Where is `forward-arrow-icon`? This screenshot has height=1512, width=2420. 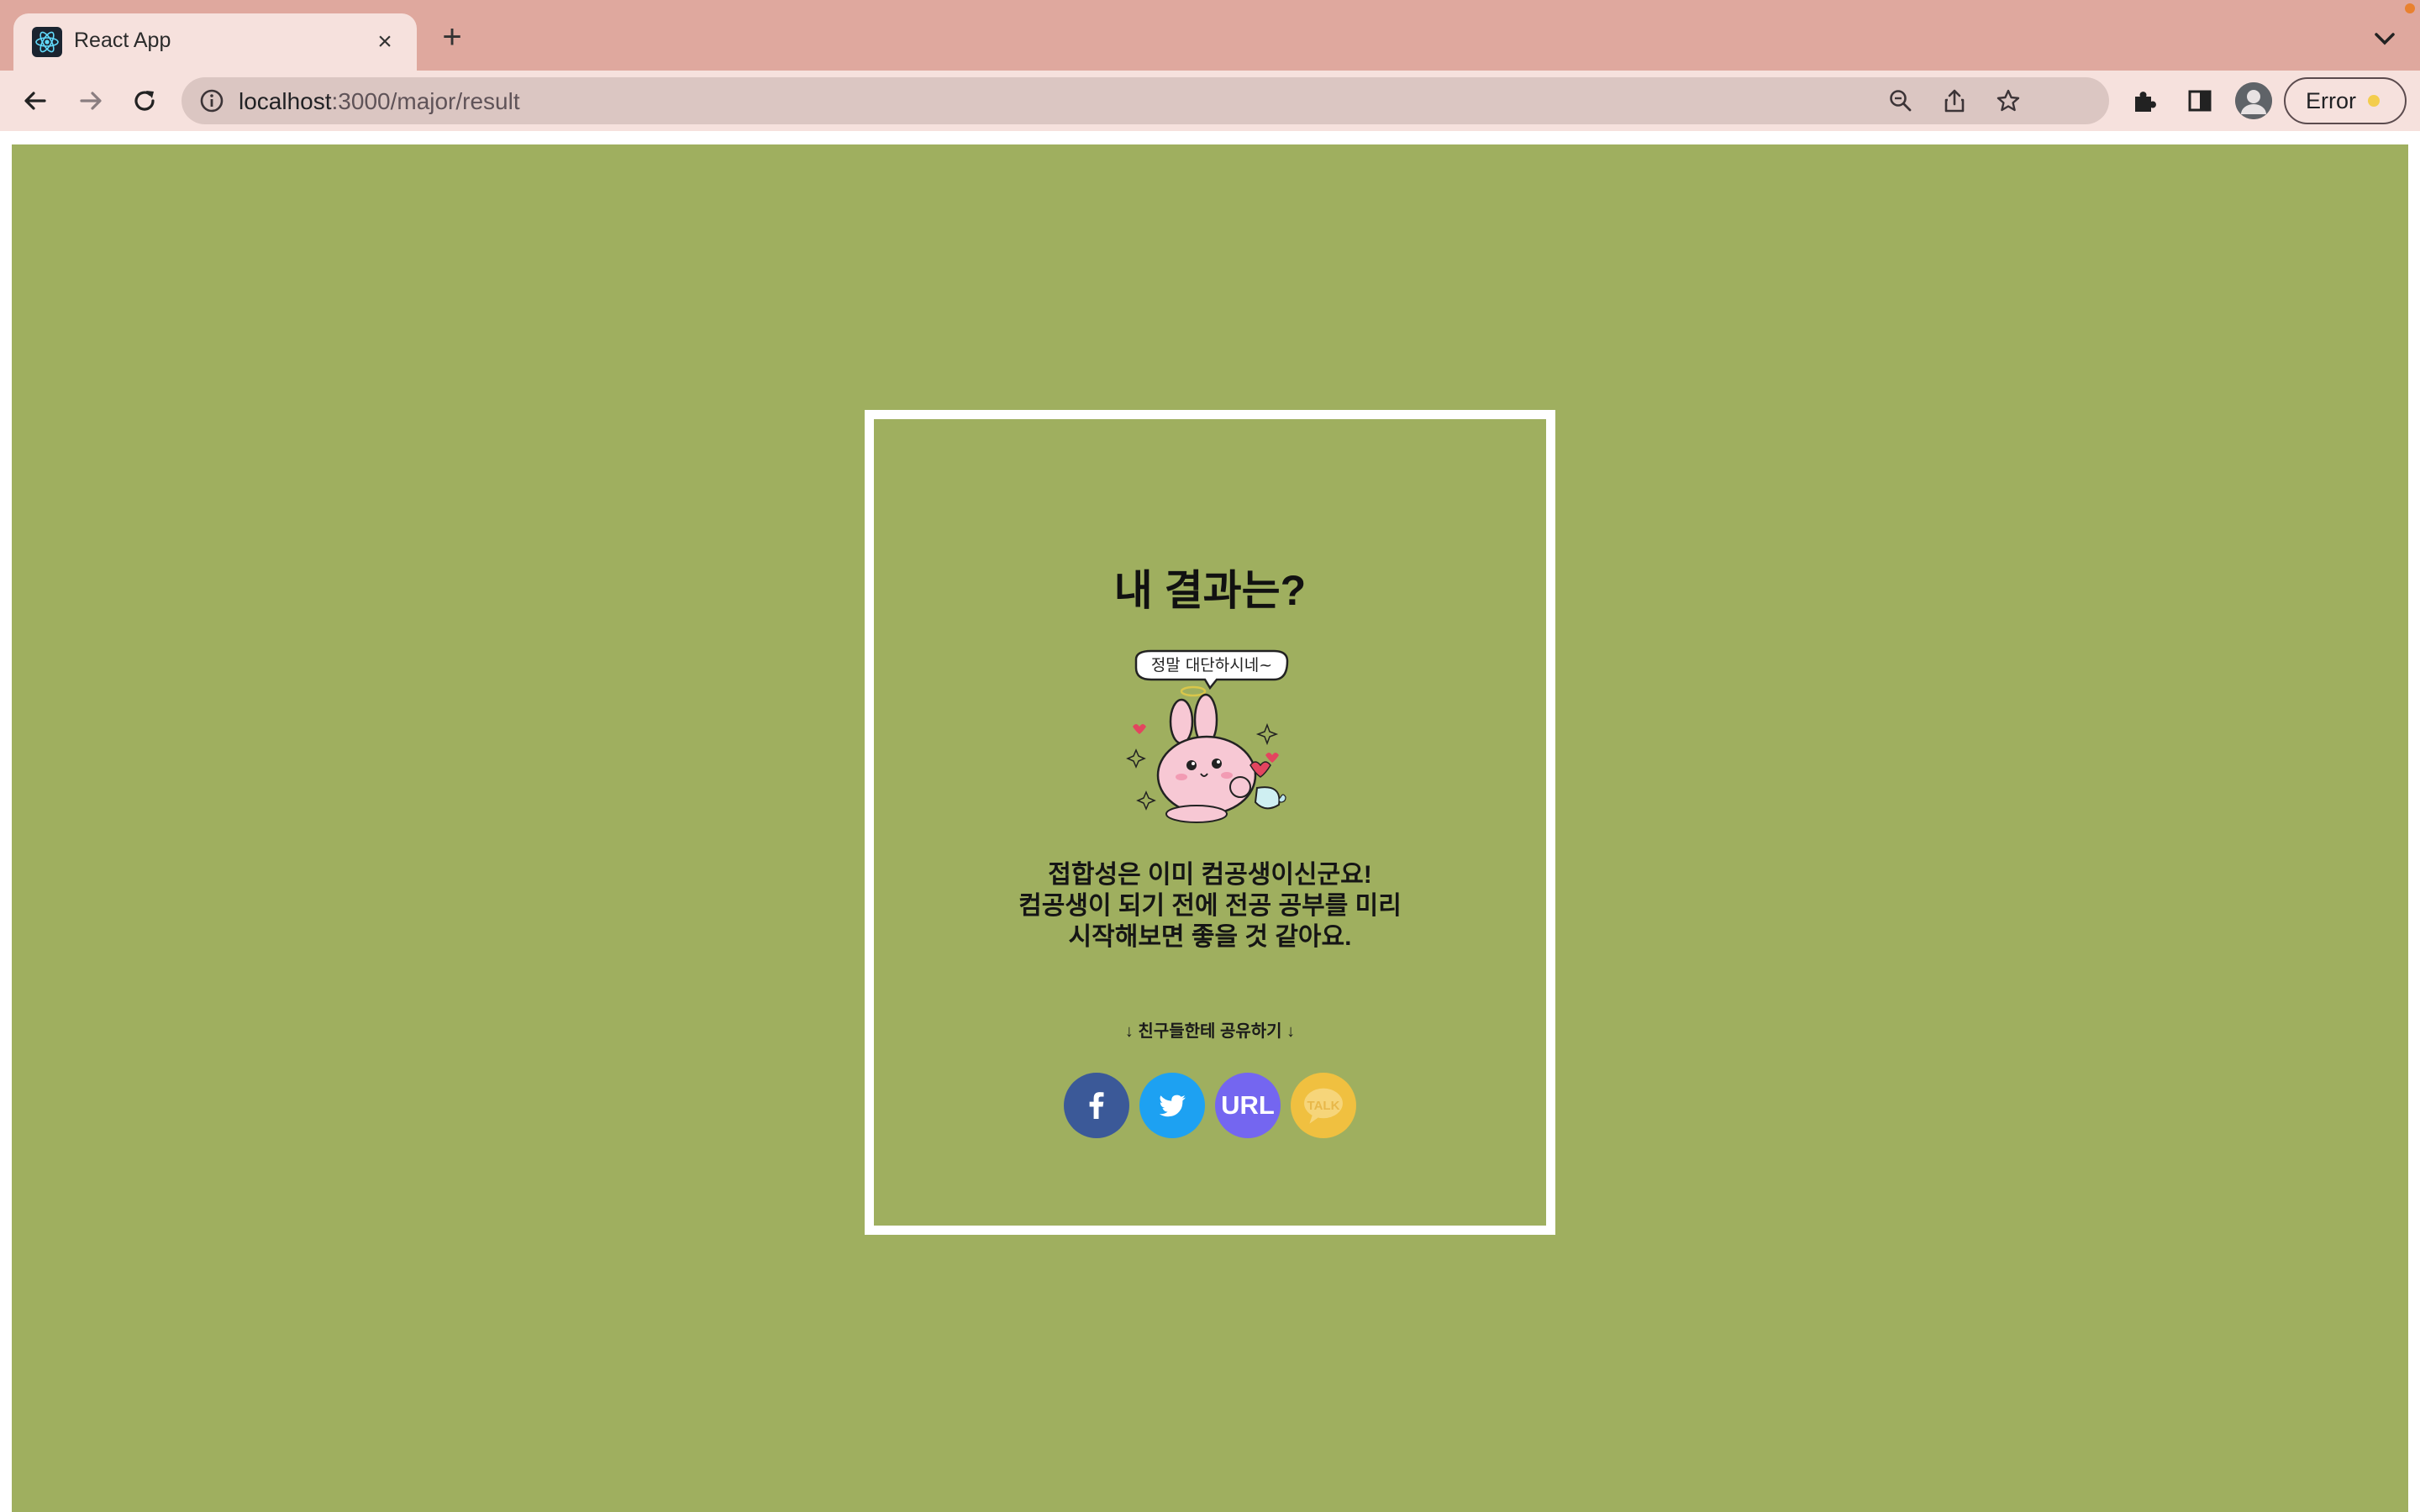
forward-arrow-icon is located at coordinates (90, 100).